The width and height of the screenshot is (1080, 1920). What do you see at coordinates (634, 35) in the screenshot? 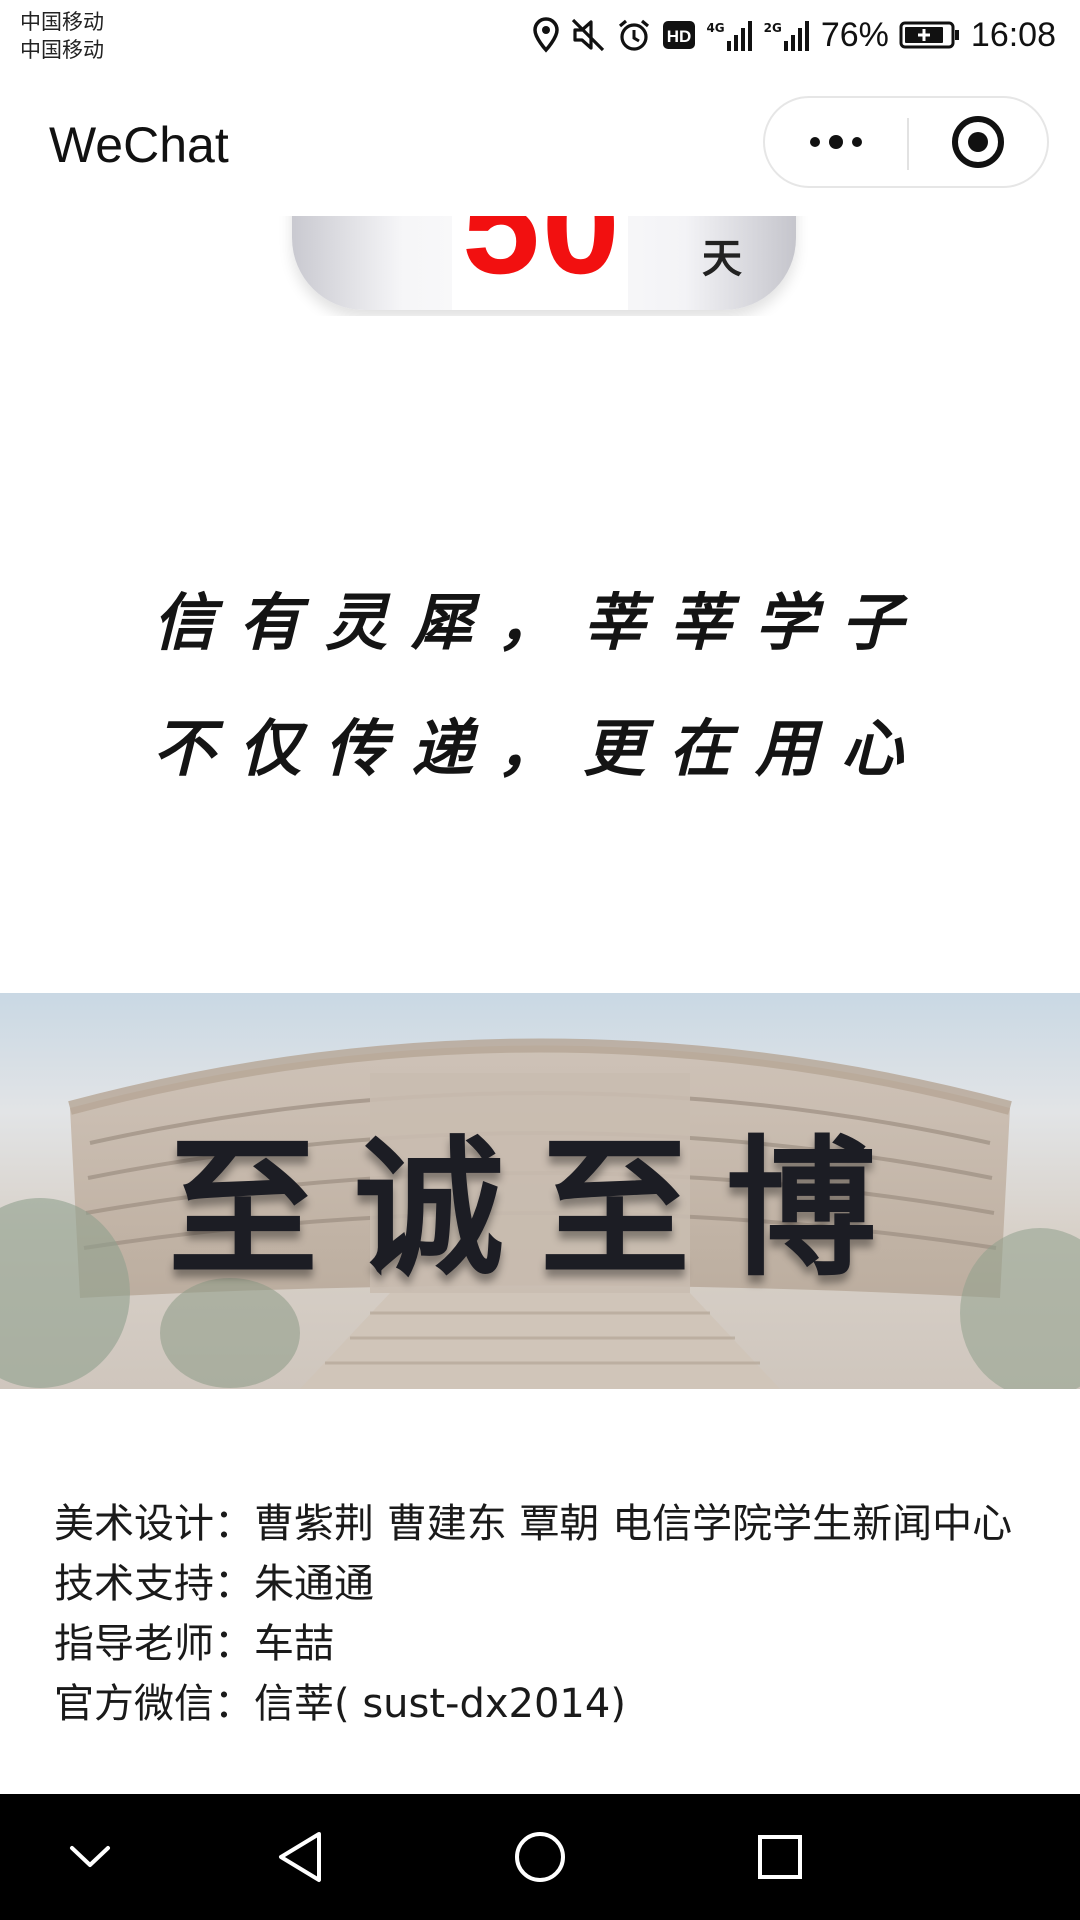
I see `alarm-icon` at bounding box center [634, 35].